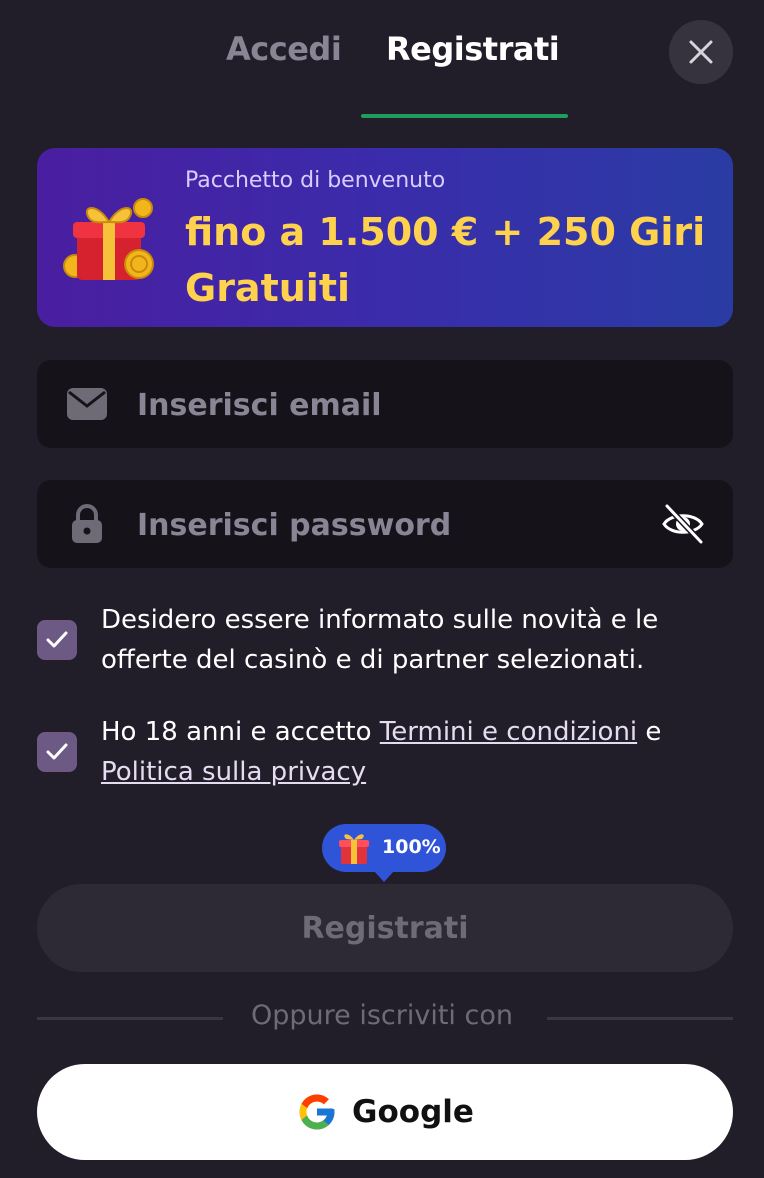  Describe the element at coordinates (315, 180) in the screenshot. I see `banner-subtitle: Pacchetto di benvenuto` at that location.